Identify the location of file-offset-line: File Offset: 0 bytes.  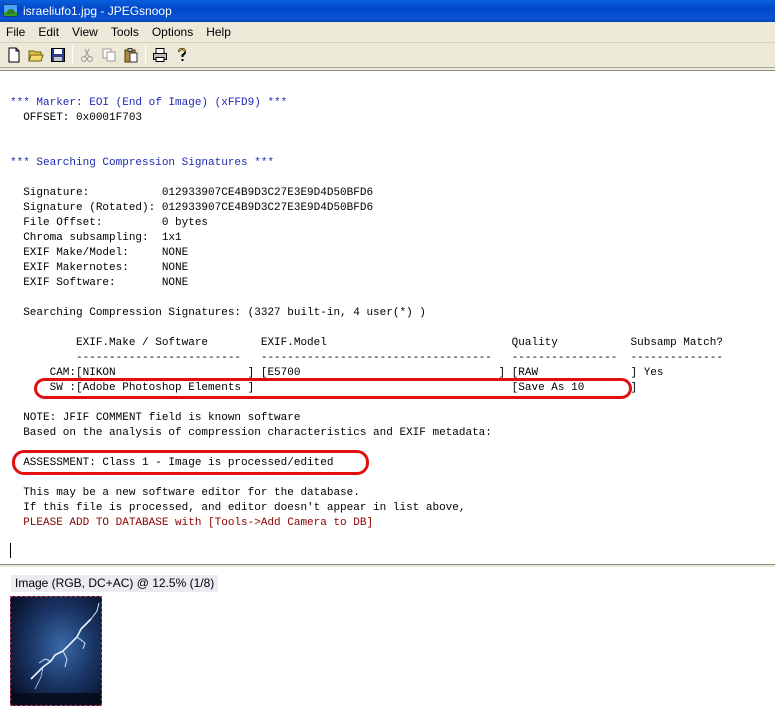
(109, 223).